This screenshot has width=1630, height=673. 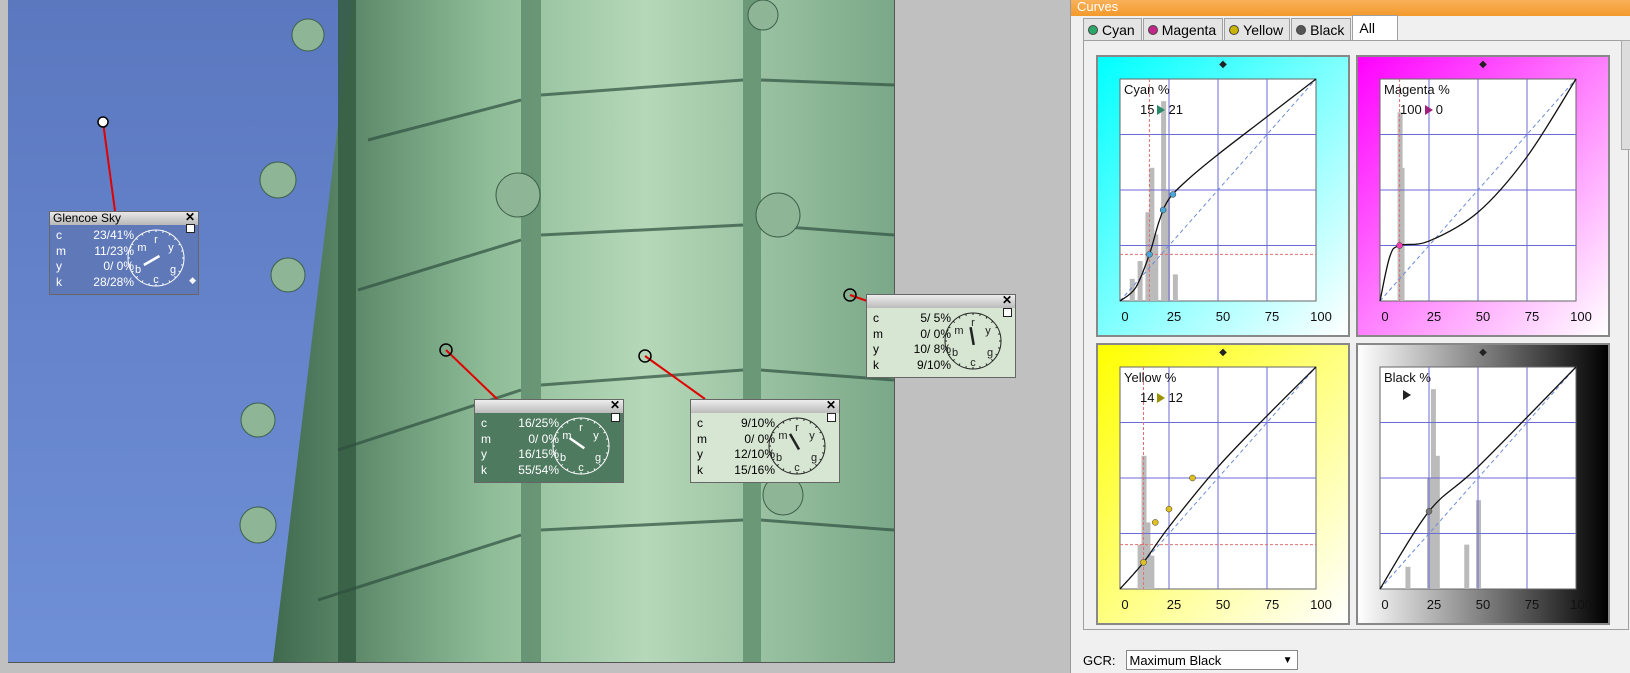 I want to click on chart-readout: 14 12, so click(x=1161, y=397).